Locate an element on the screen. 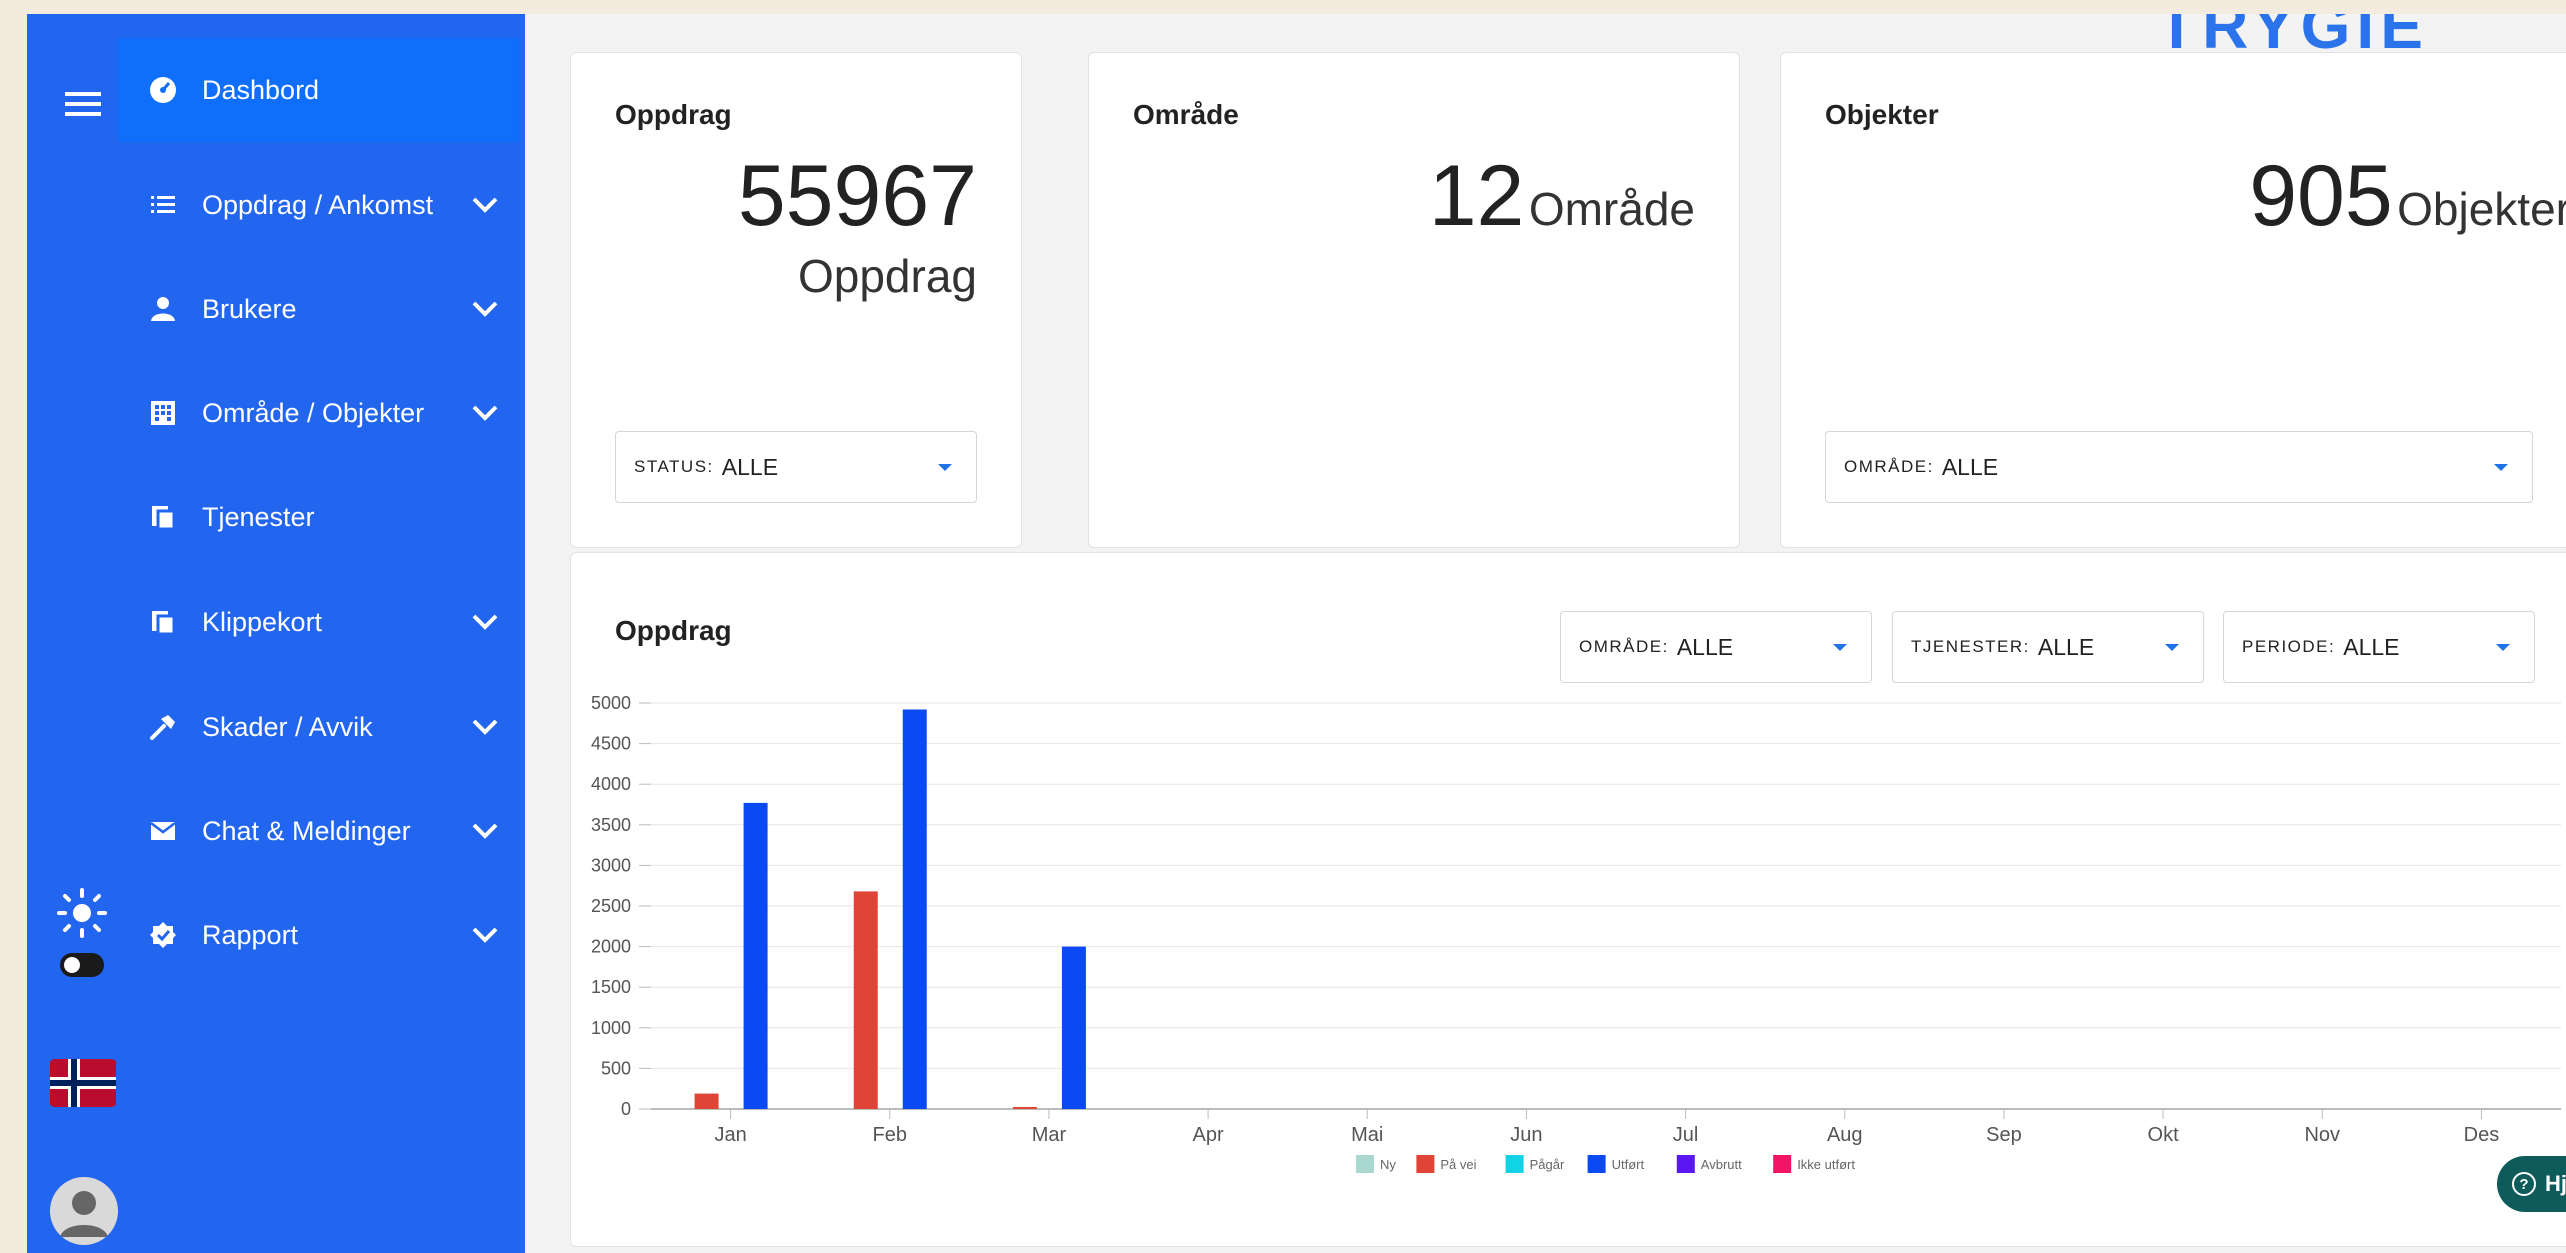  oppdrag-count: 55967 is located at coordinates (857, 196).